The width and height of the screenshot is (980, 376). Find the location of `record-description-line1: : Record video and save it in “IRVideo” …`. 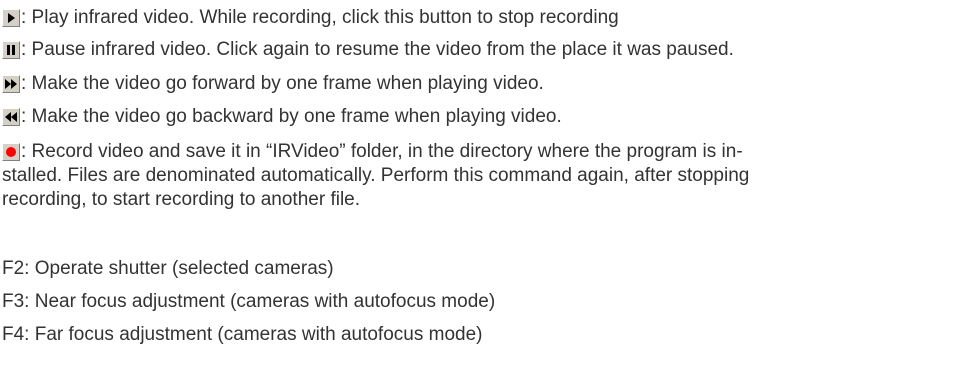

record-description-line1: : Record video and save it in “IRVideo” … is located at coordinates (382, 151).